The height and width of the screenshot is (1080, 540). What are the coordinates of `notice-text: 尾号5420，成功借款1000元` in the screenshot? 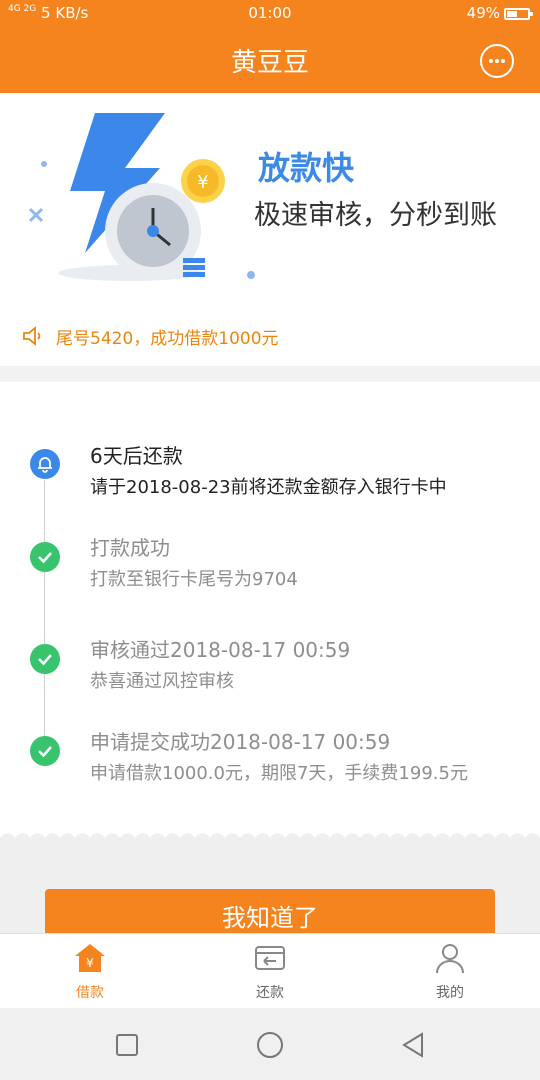 It's located at (167, 339).